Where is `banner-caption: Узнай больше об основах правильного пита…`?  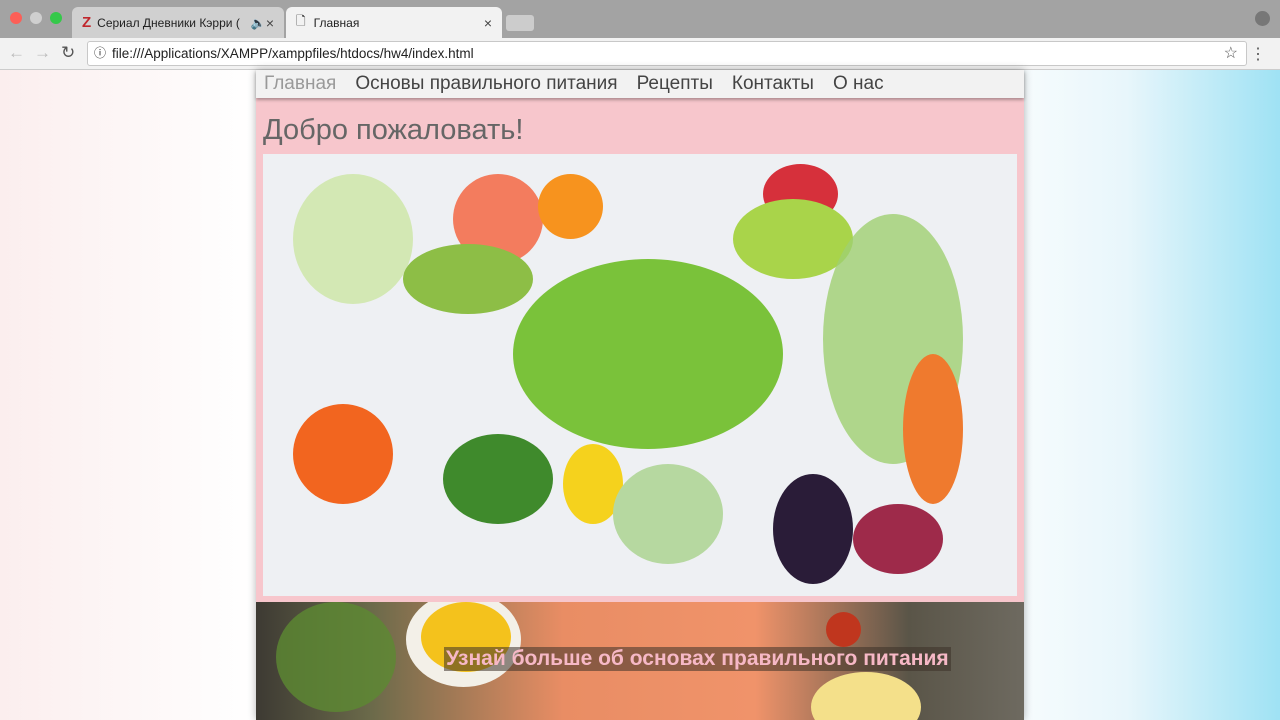 banner-caption: Узнай больше об основах правильного пита… is located at coordinates (697, 659).